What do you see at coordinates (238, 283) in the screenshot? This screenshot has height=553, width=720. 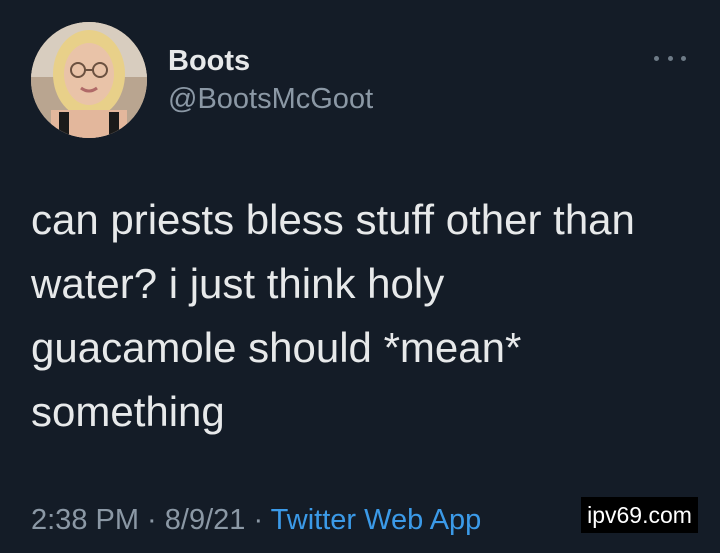 I see `tweet-text-line: water? i just think holy` at bounding box center [238, 283].